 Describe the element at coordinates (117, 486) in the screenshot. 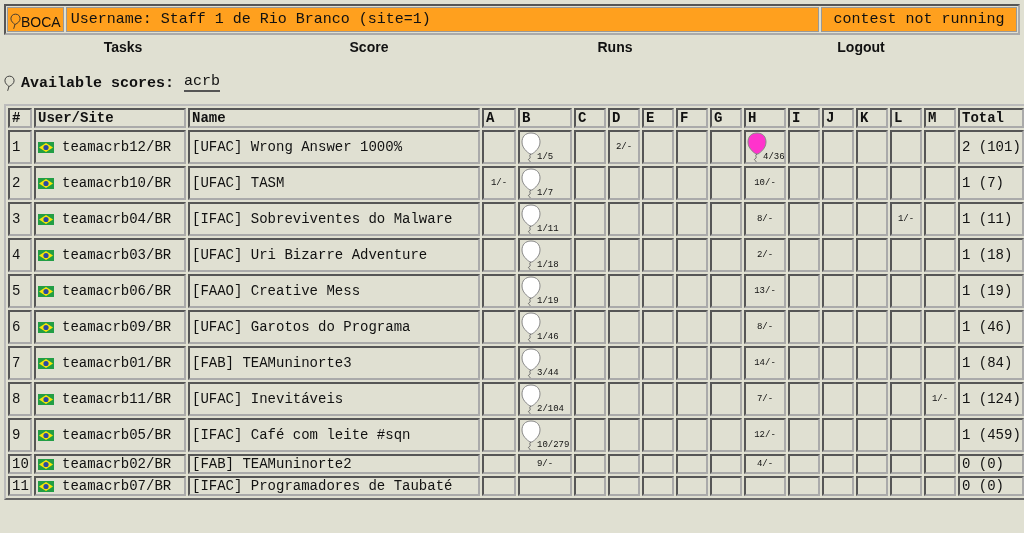

I see `user-name: teamacrb07/BR` at that location.